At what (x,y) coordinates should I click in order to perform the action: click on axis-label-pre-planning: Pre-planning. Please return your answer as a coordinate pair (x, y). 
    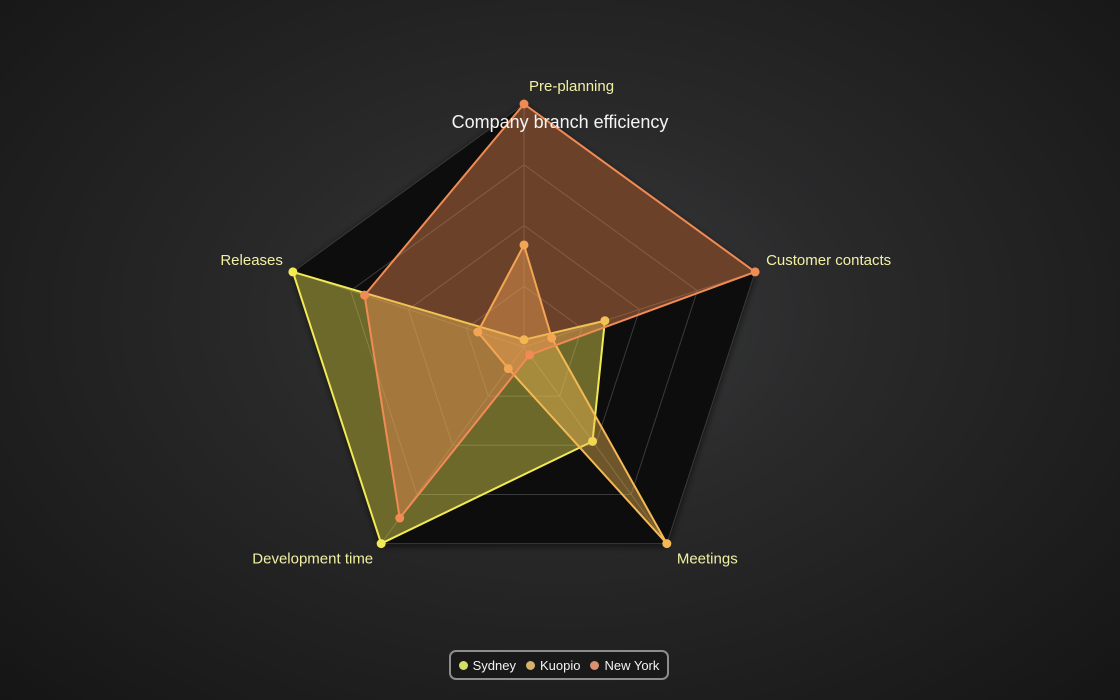
    Looking at the image, I should click on (571, 86).